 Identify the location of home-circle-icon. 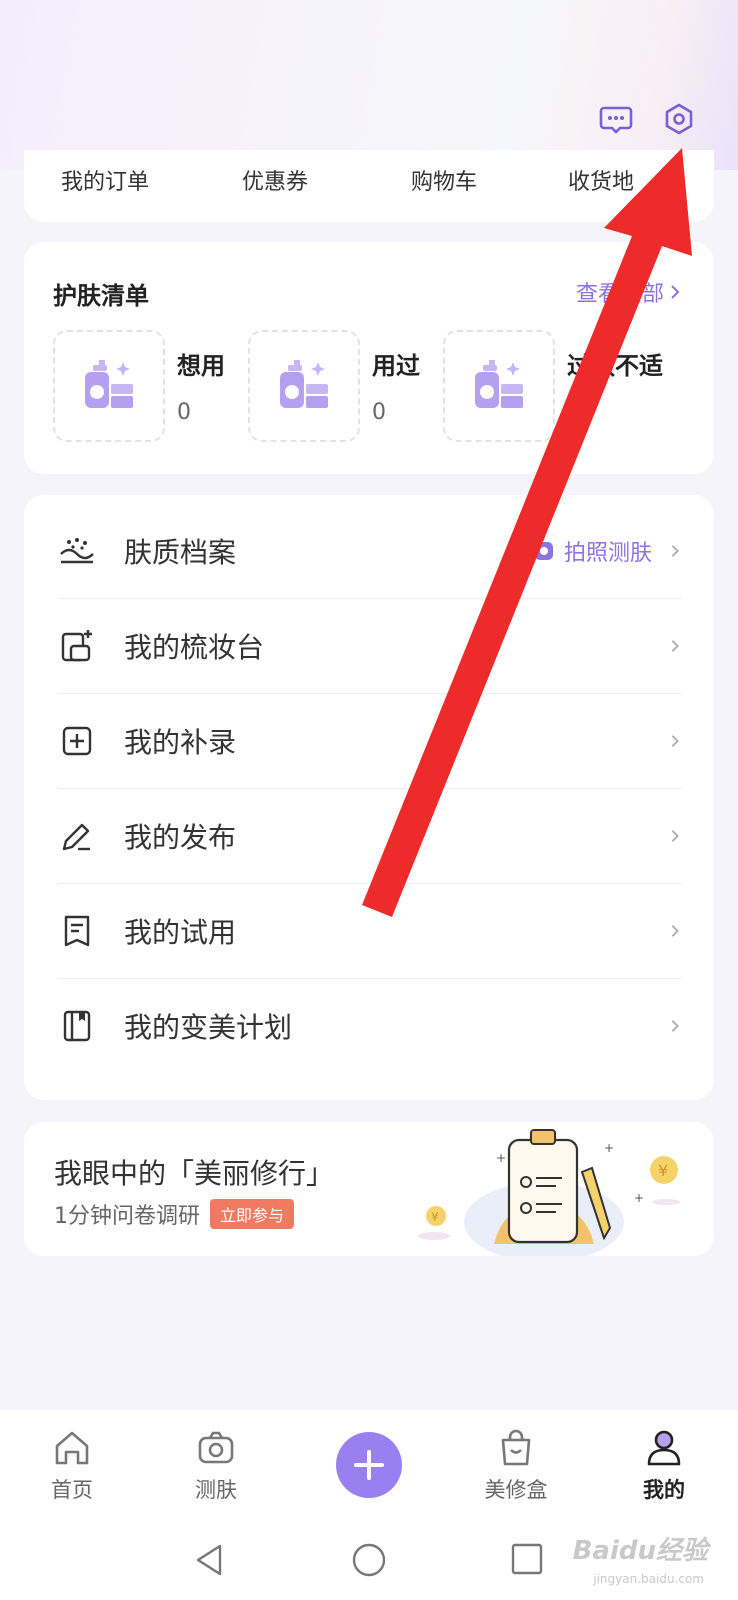
(369, 1560).